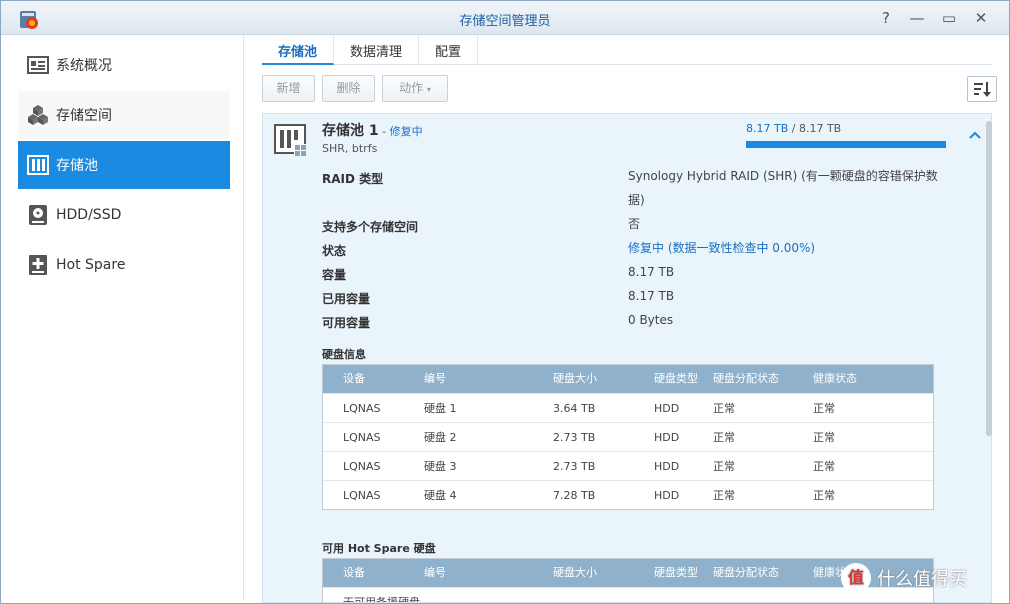  I want to click on caret-down-icon: ▾, so click(428, 89).